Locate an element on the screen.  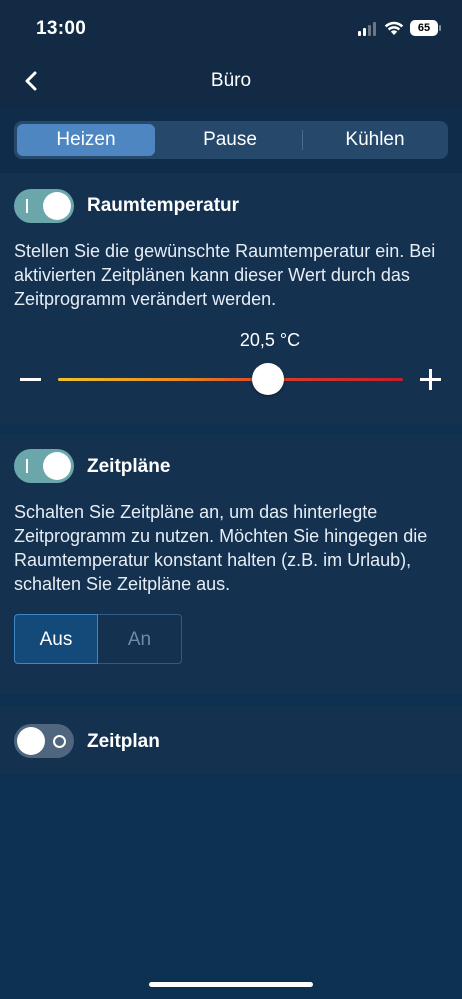
schedules-toggle is located at coordinates (44, 466).